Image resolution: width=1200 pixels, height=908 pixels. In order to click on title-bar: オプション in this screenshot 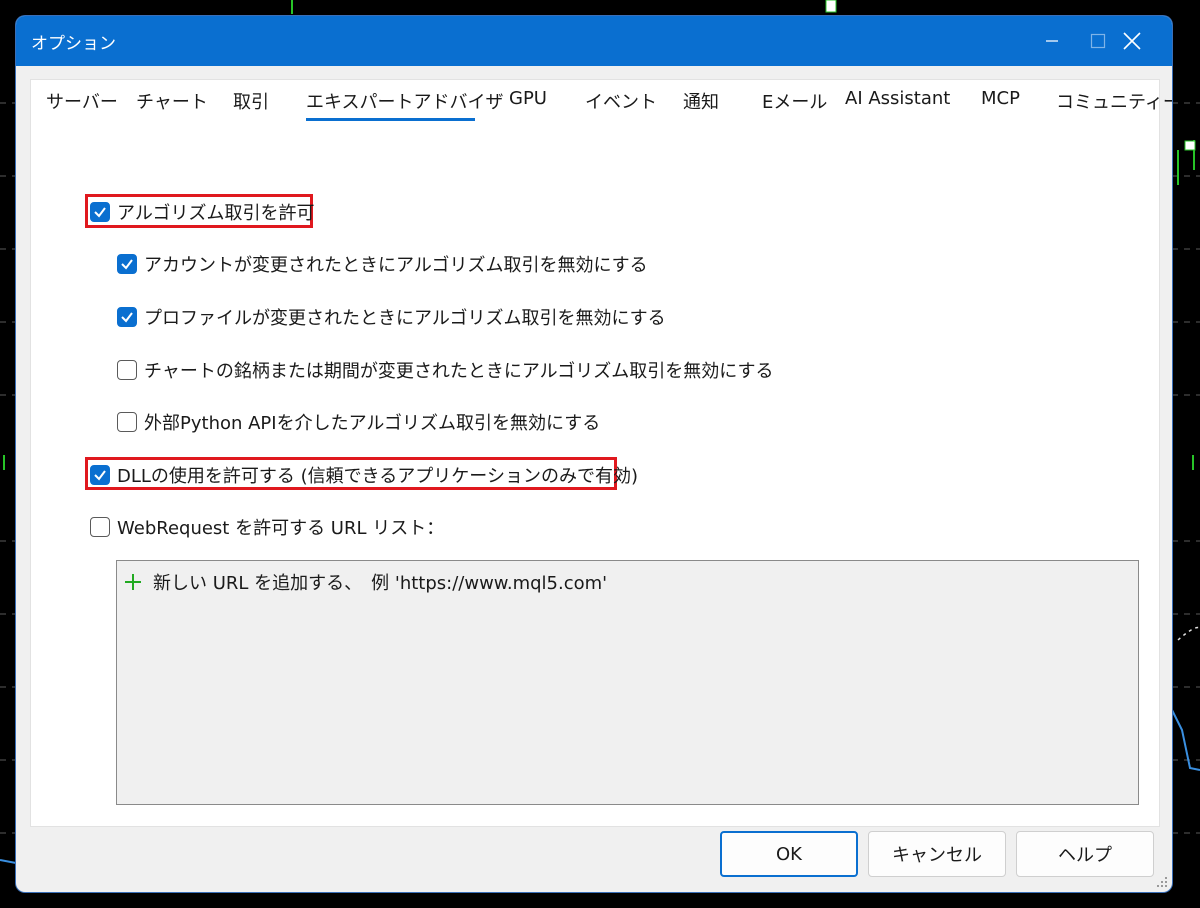, I will do `click(594, 41)`.